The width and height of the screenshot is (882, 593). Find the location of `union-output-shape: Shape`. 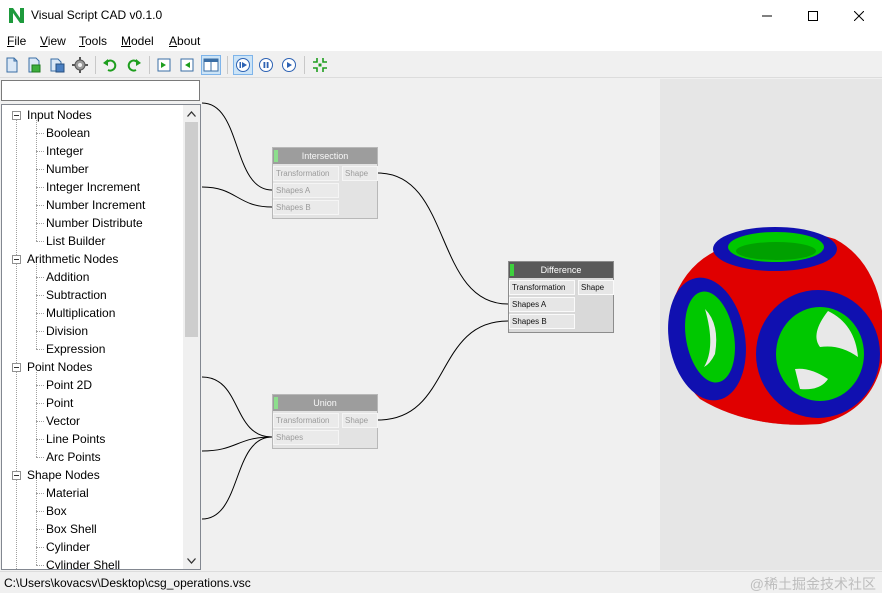

union-output-shape: Shape is located at coordinates (360, 420).